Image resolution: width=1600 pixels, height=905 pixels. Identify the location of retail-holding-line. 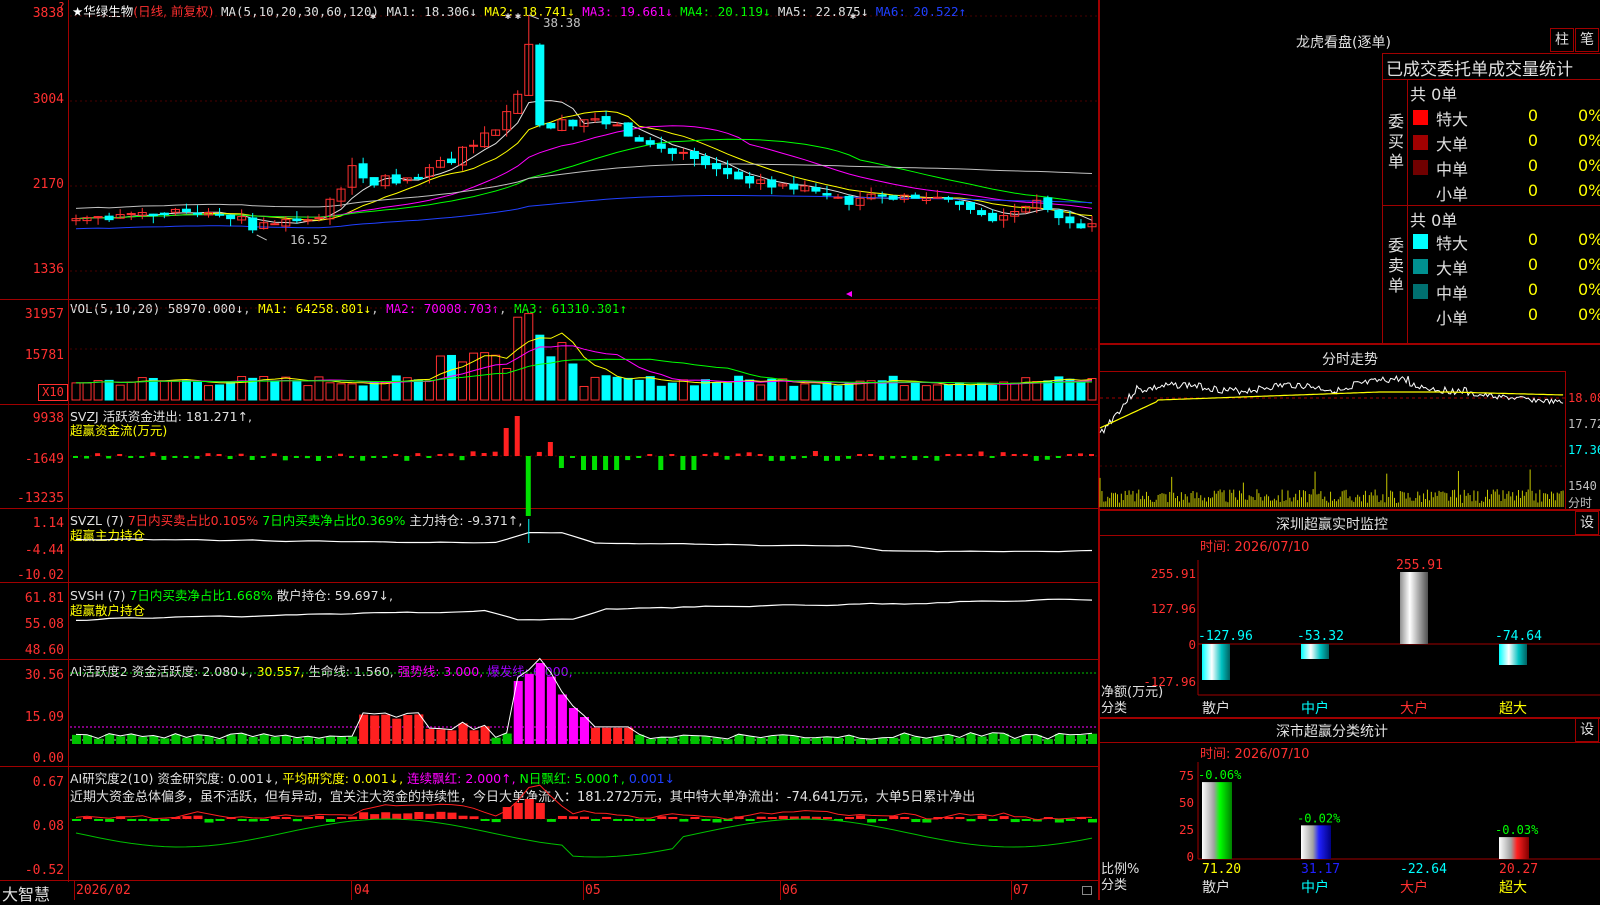
(549, 621).